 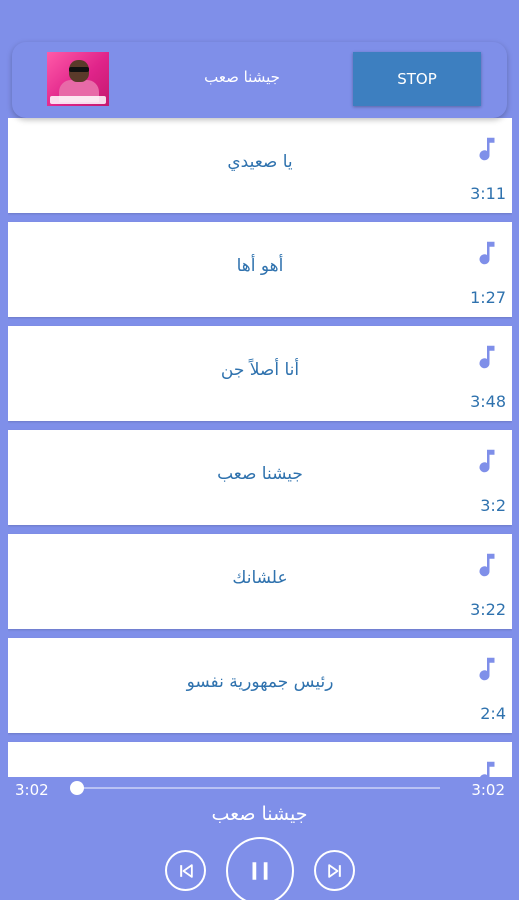 What do you see at coordinates (488, 297) in the screenshot?
I see `song-duration: 1:27` at bounding box center [488, 297].